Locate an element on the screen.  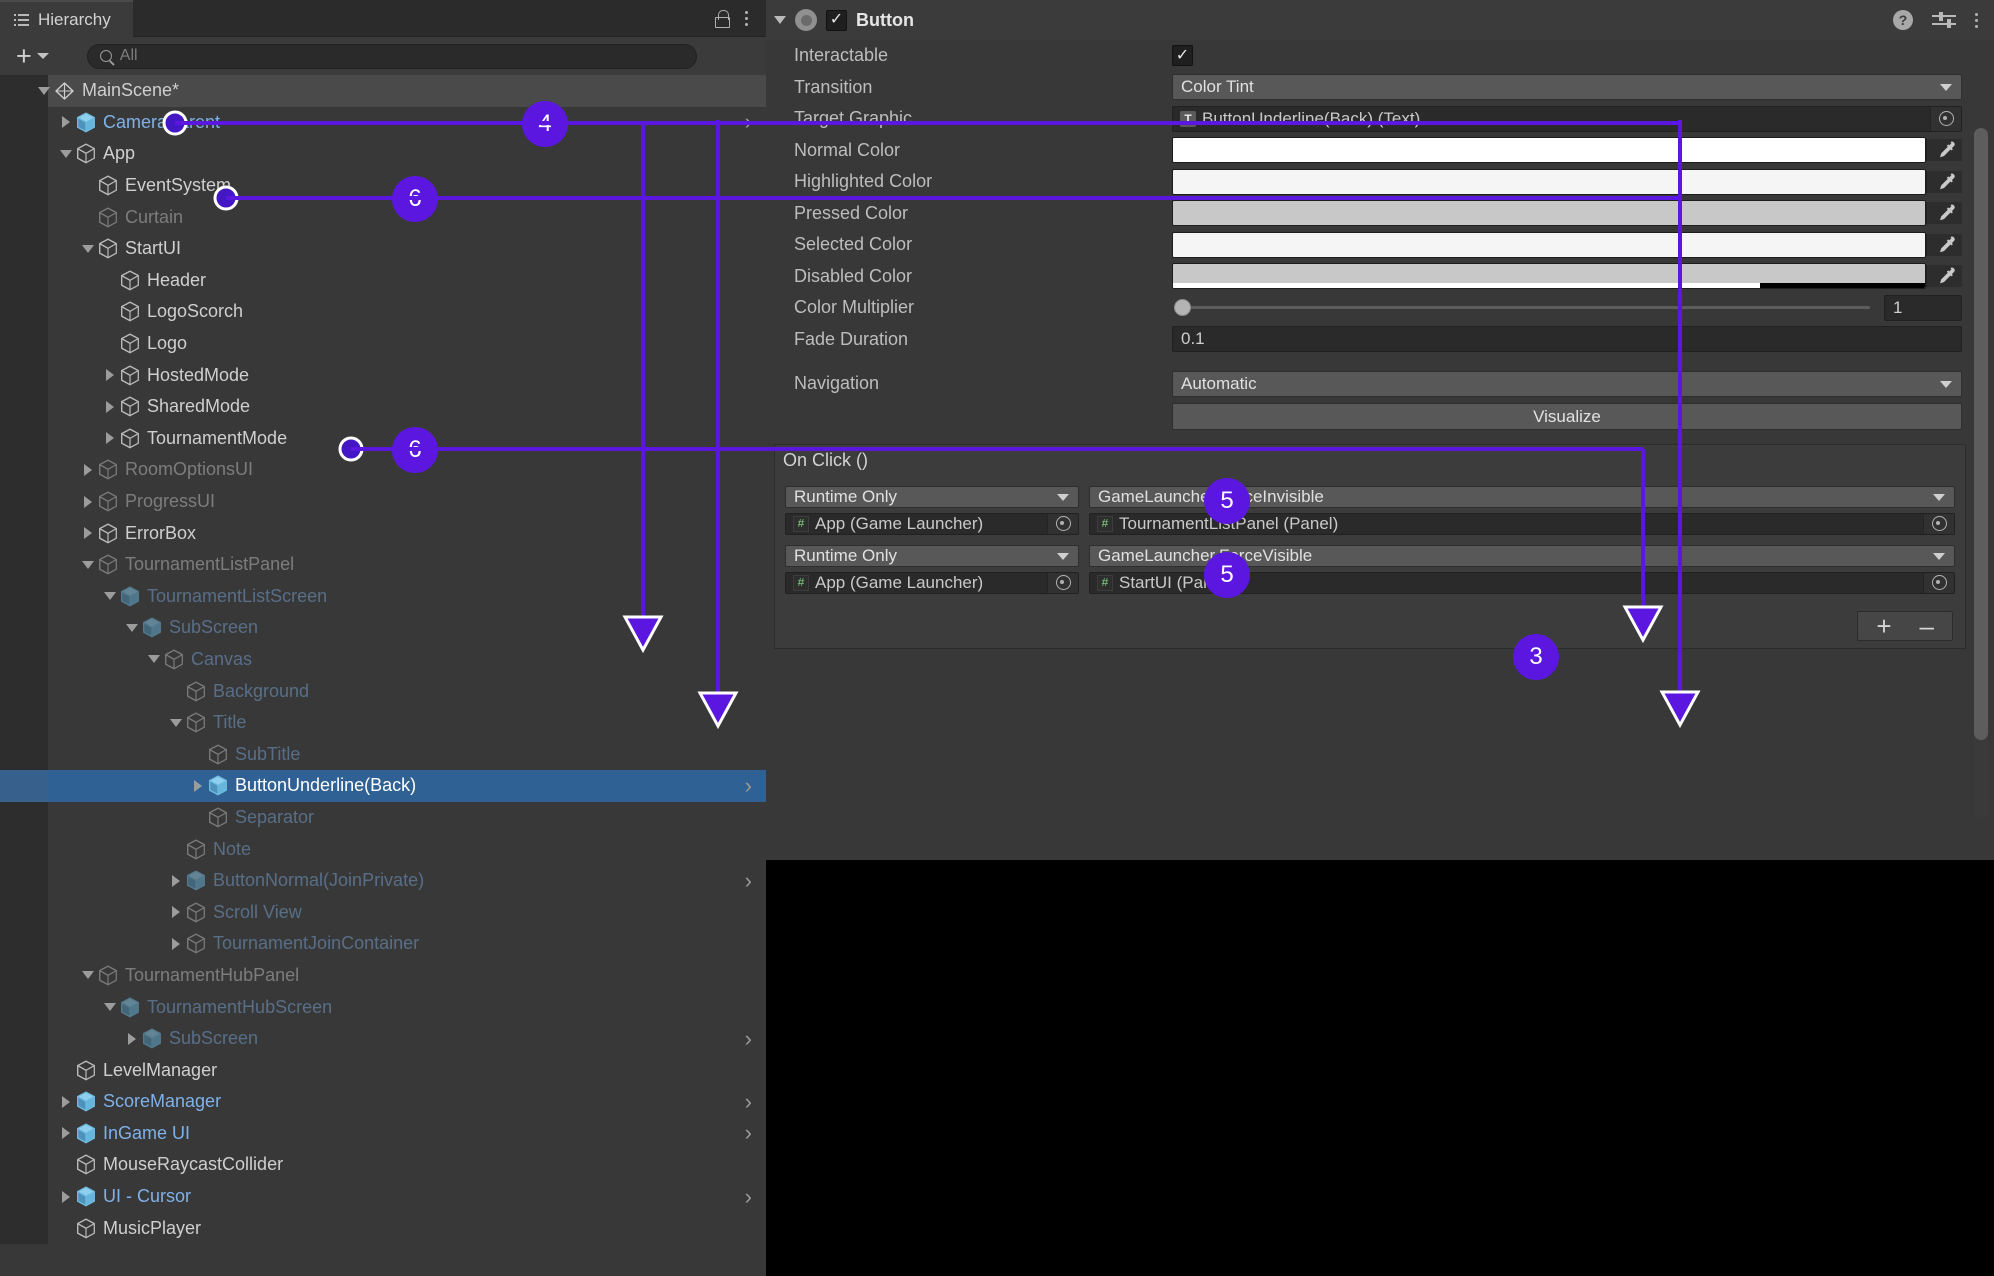
event-argument-object-field: # StartUI (Panel) is located at coordinates (1522, 582).